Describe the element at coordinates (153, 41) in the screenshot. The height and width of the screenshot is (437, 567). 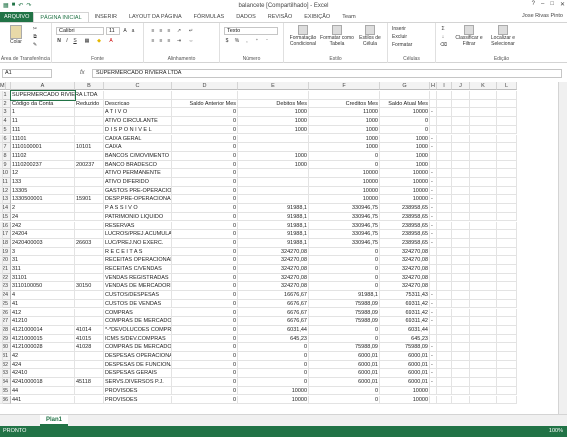
I see `align-left-icon: ≡` at that location.